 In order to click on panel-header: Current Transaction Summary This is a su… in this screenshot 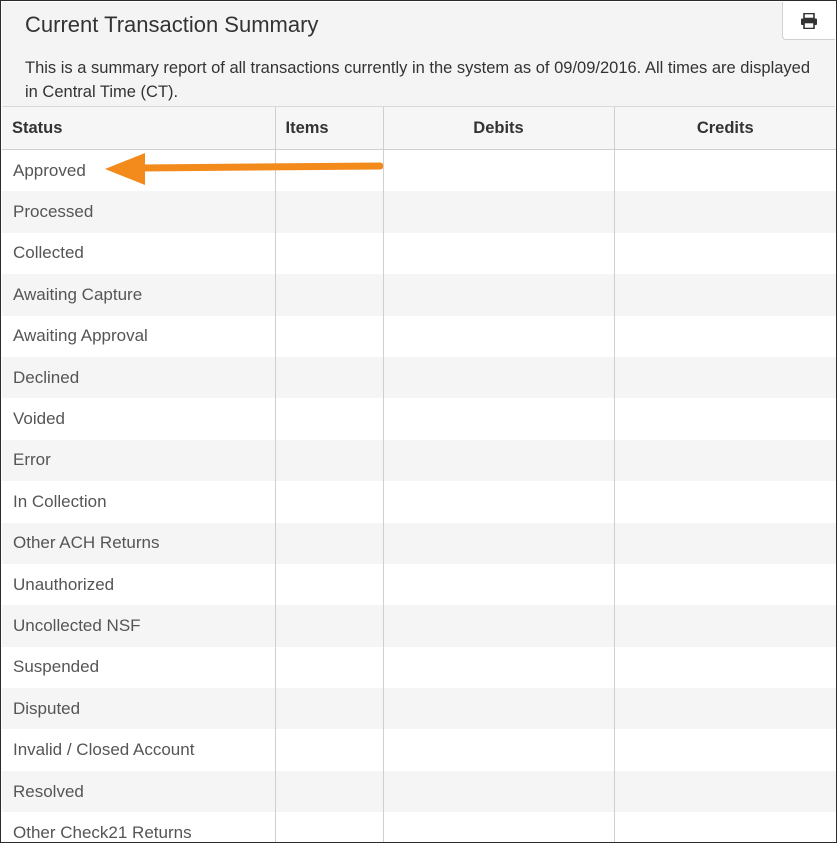, I will do `click(418, 54)`.